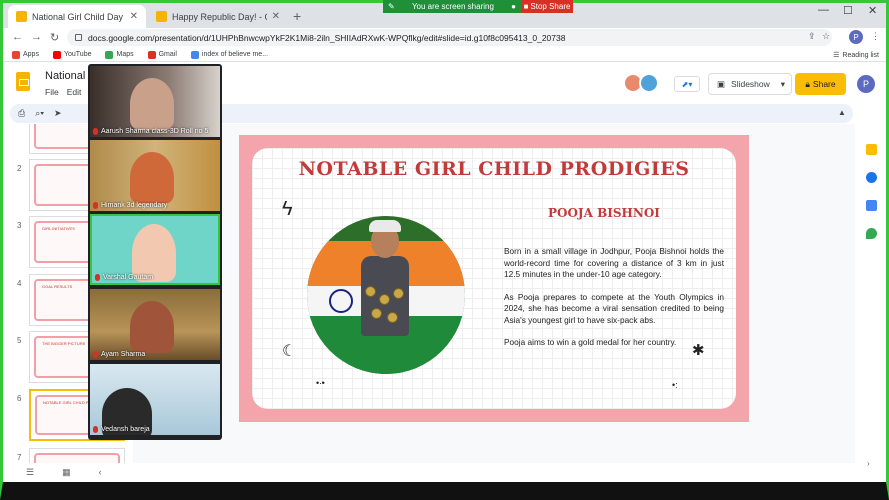 Image resolution: width=889 pixels, height=500 pixels. What do you see at coordinates (649, 83) in the screenshot?
I see `collaborator-avatar` at bounding box center [649, 83].